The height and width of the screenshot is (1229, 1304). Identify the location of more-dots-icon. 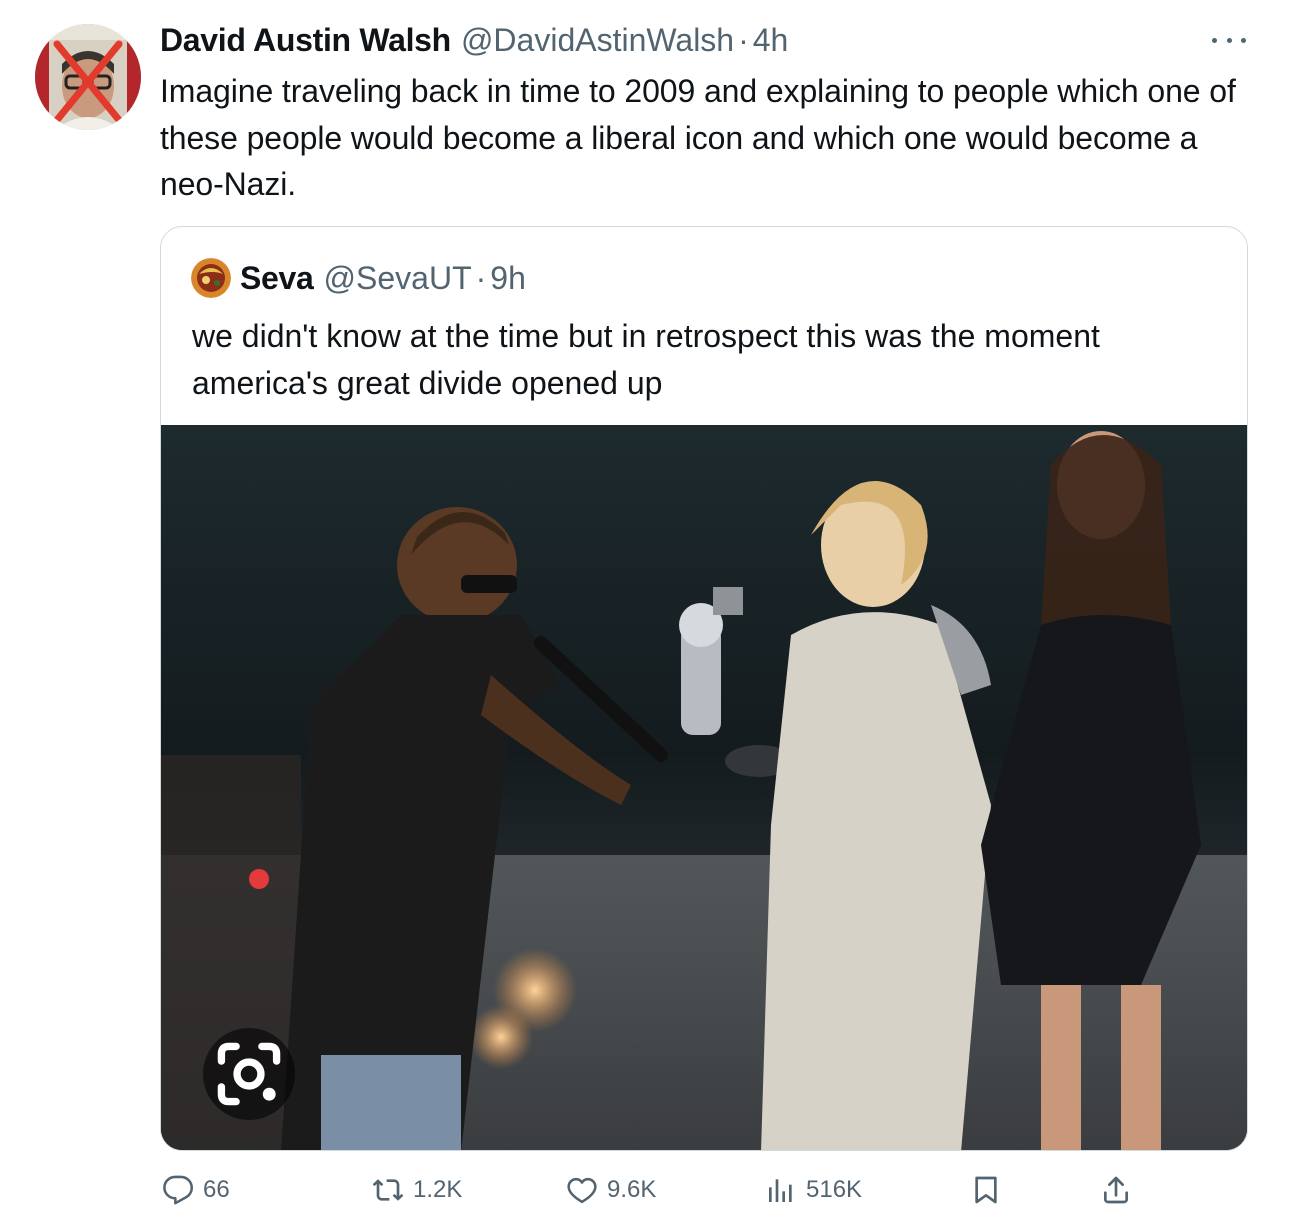
(1229, 40).